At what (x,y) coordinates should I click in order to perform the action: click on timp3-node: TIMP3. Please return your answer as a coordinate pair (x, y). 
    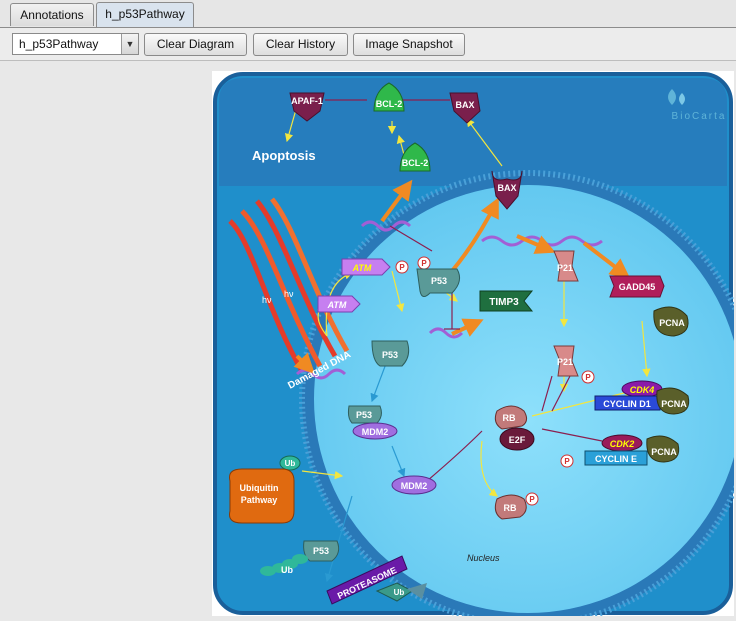
    Looking at the image, I should click on (506, 301).